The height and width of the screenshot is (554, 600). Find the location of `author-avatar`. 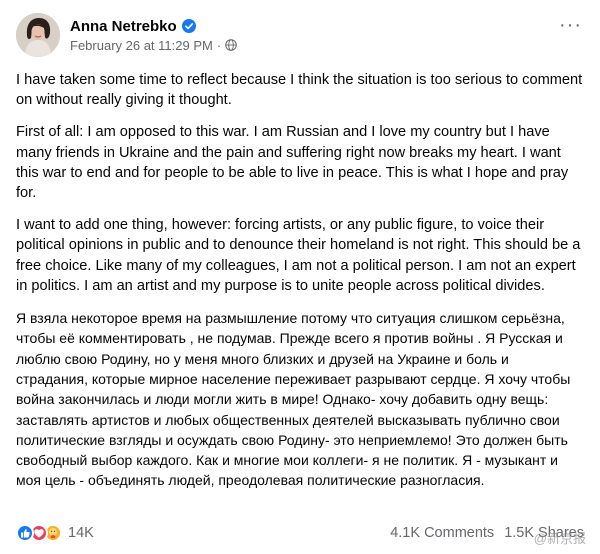

author-avatar is located at coordinates (38, 35).